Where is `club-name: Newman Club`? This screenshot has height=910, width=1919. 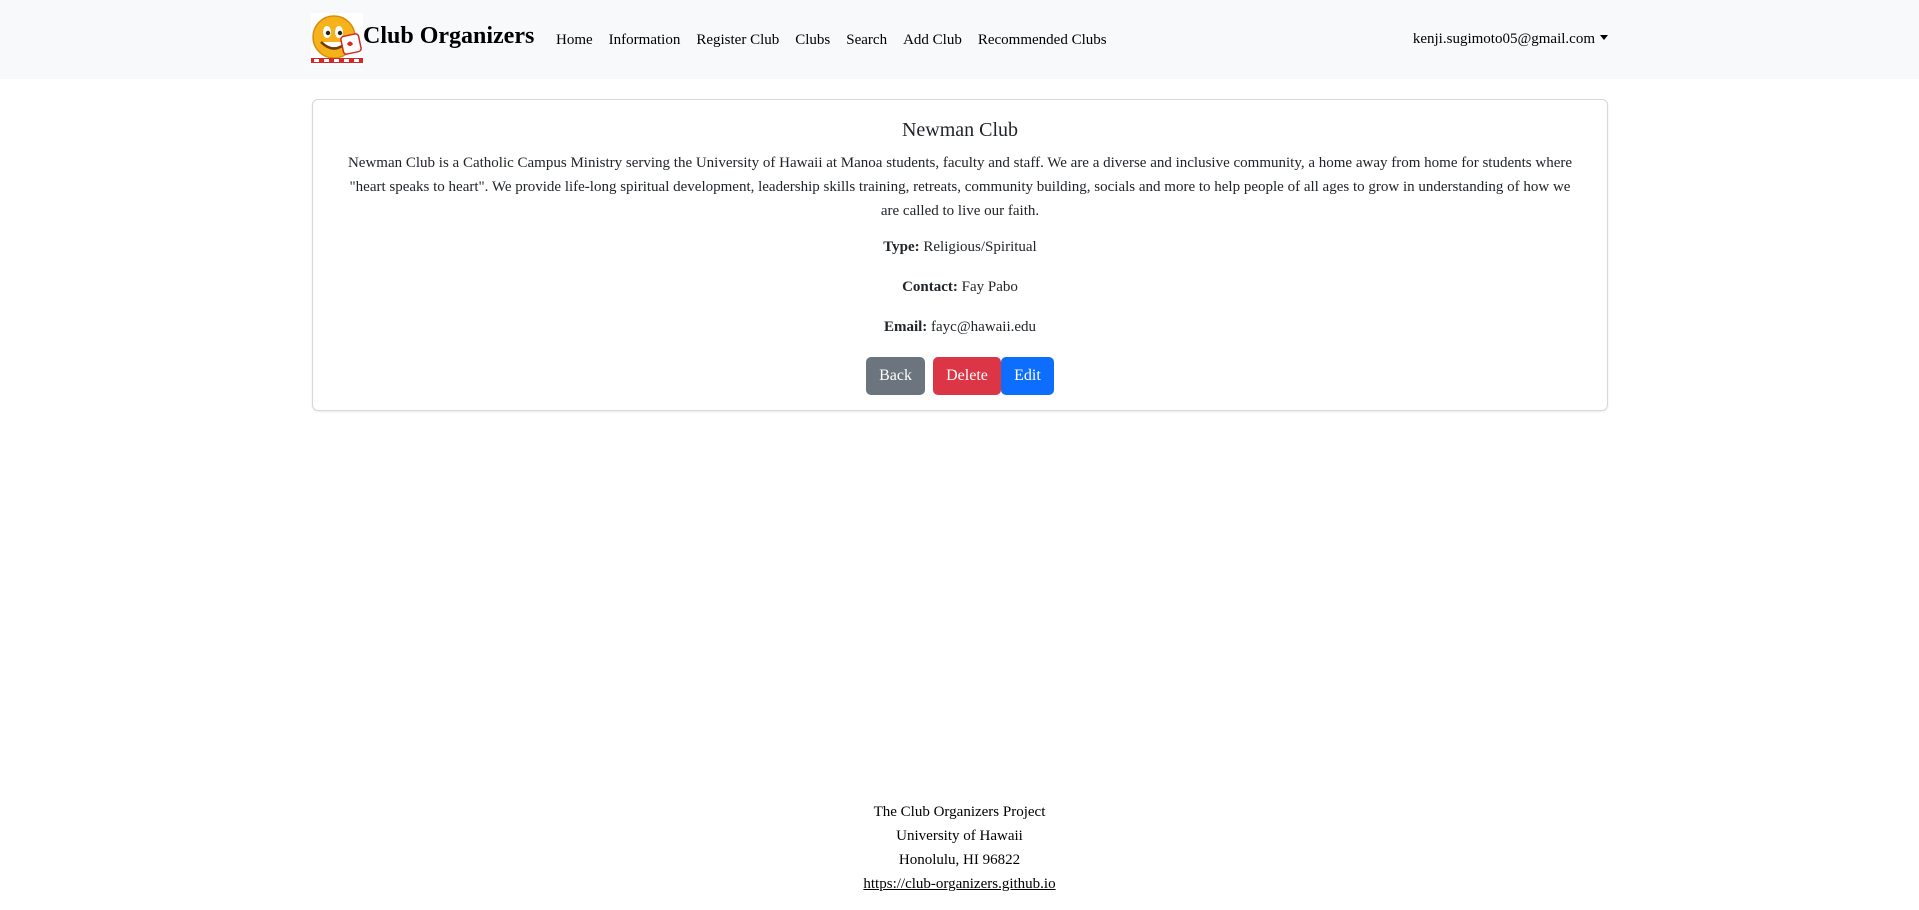
club-name: Newman Club is located at coordinates (960, 130).